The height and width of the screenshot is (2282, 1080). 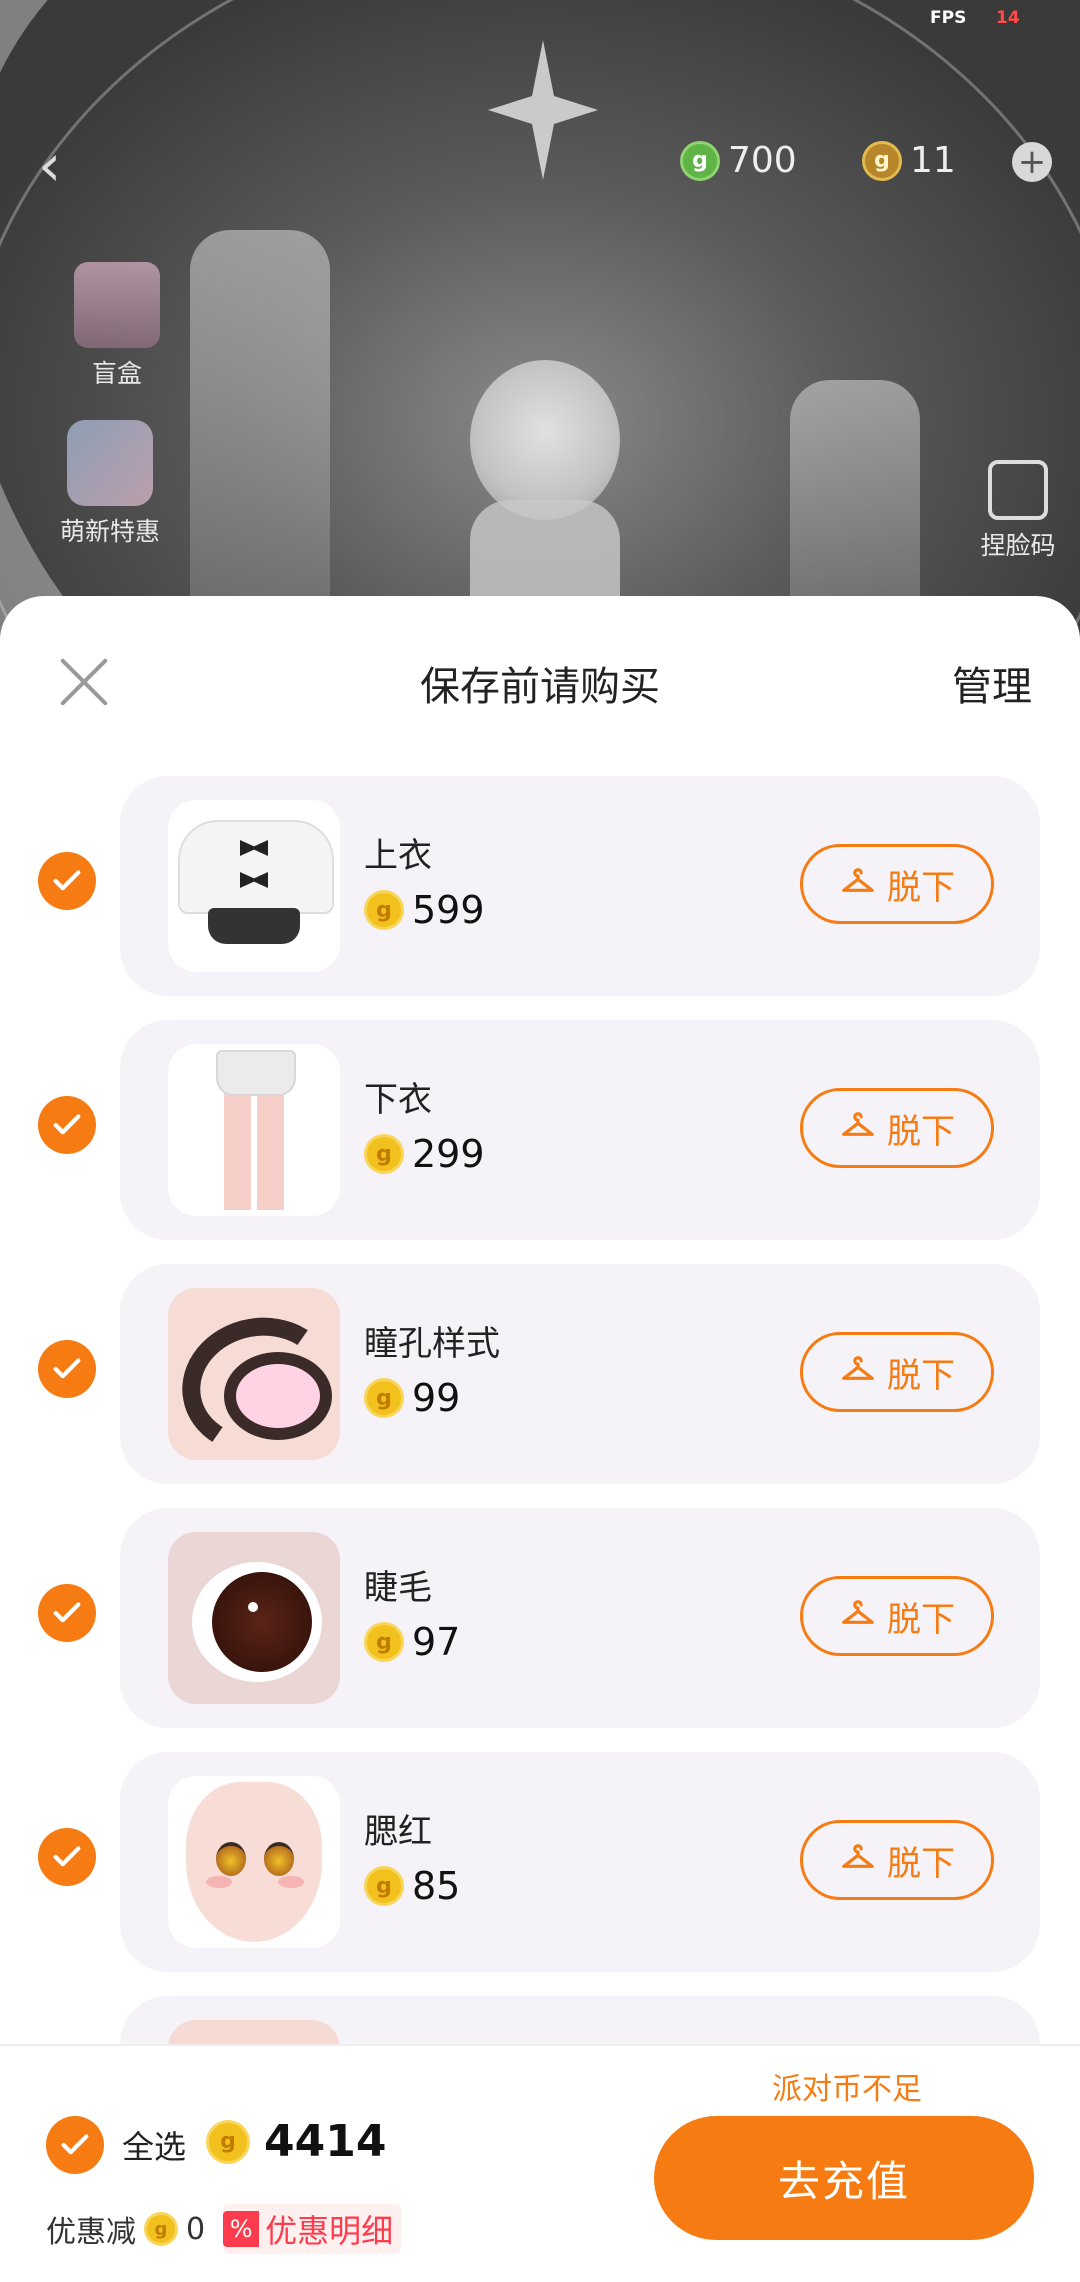 I want to click on green-coin-amount: 700, so click(x=762, y=160).